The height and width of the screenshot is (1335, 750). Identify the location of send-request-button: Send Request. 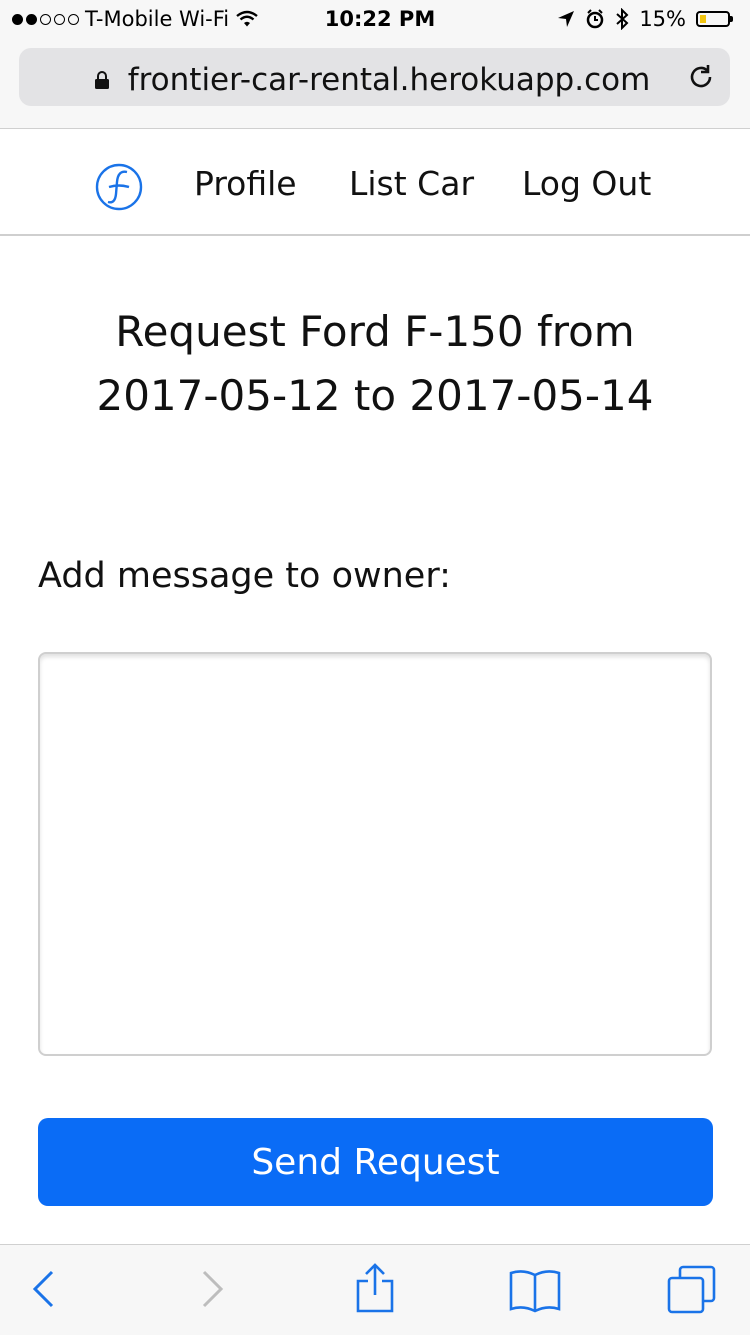
(375, 1162).